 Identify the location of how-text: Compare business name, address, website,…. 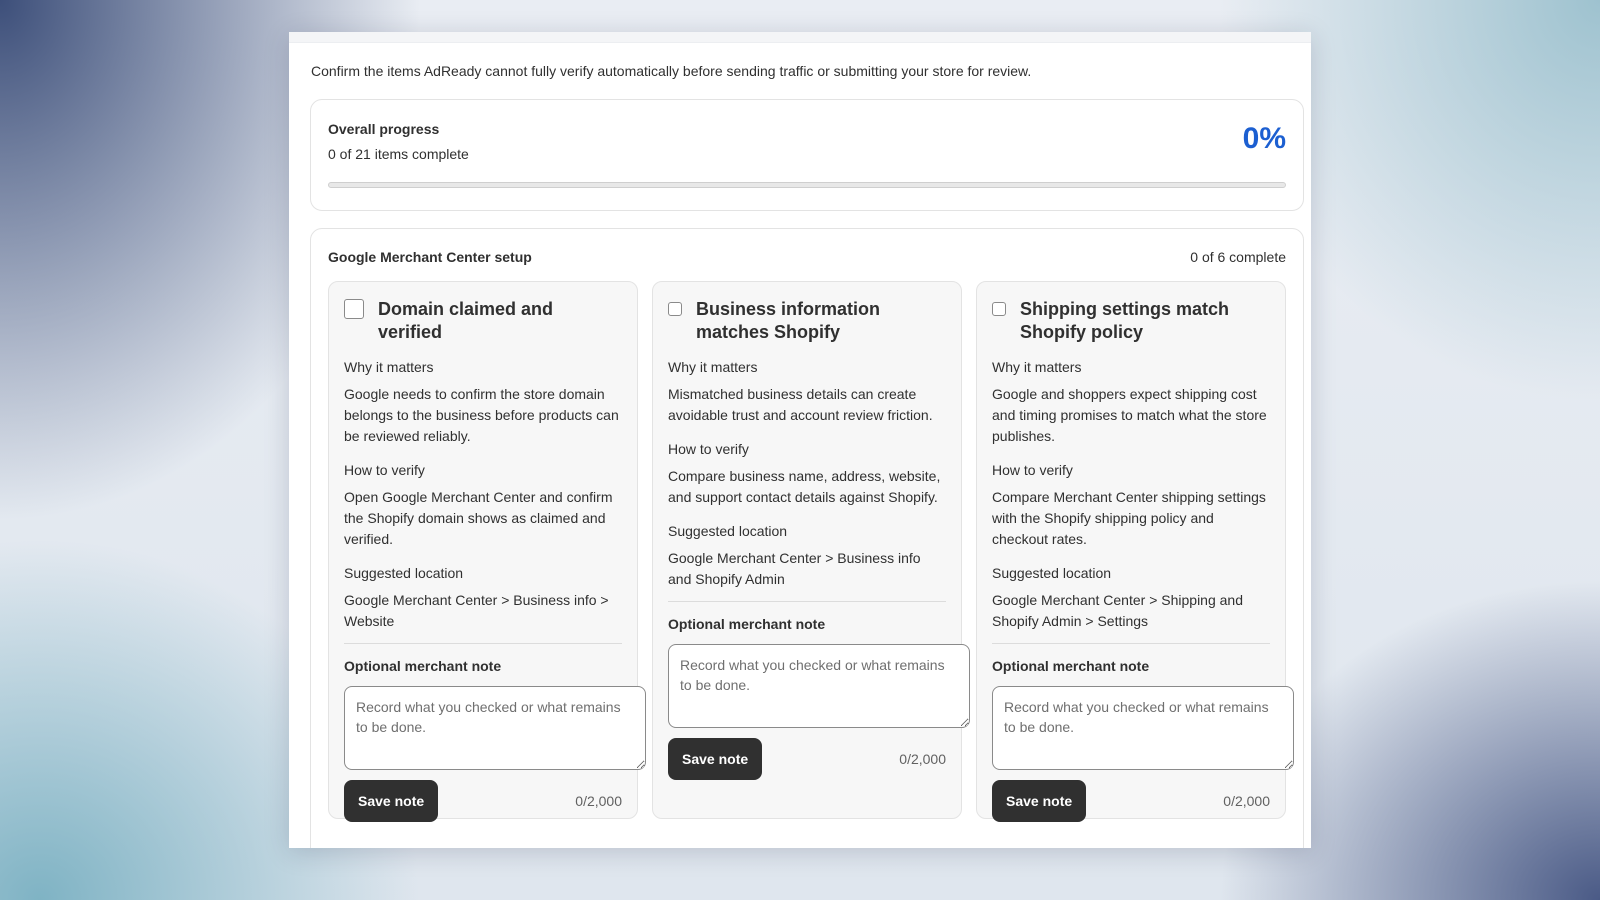
(804, 486).